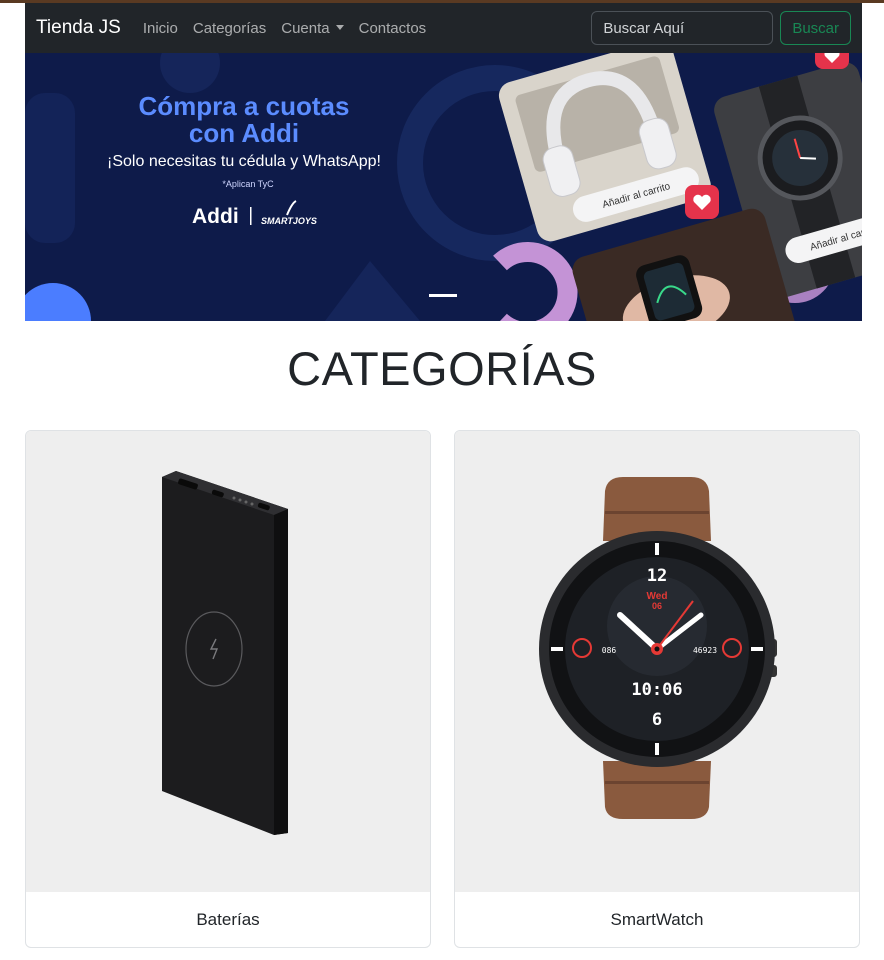 This screenshot has width=884, height=960. What do you see at coordinates (657, 576) in the screenshot?
I see `watch-marker-12: 12` at bounding box center [657, 576].